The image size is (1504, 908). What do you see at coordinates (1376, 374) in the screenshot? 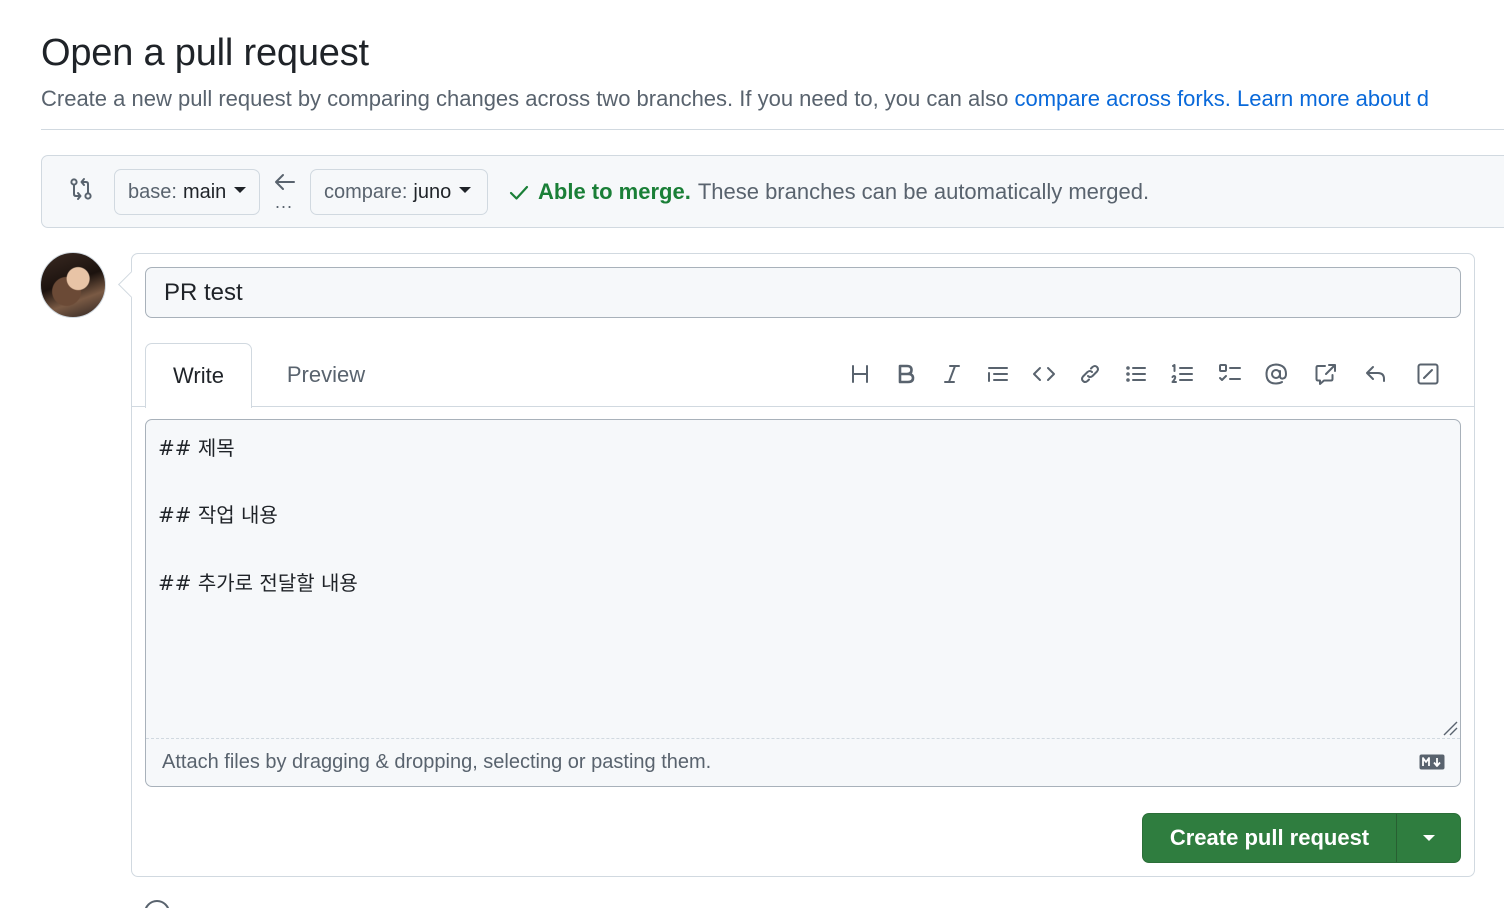
I see `saved-replies-icon` at bounding box center [1376, 374].